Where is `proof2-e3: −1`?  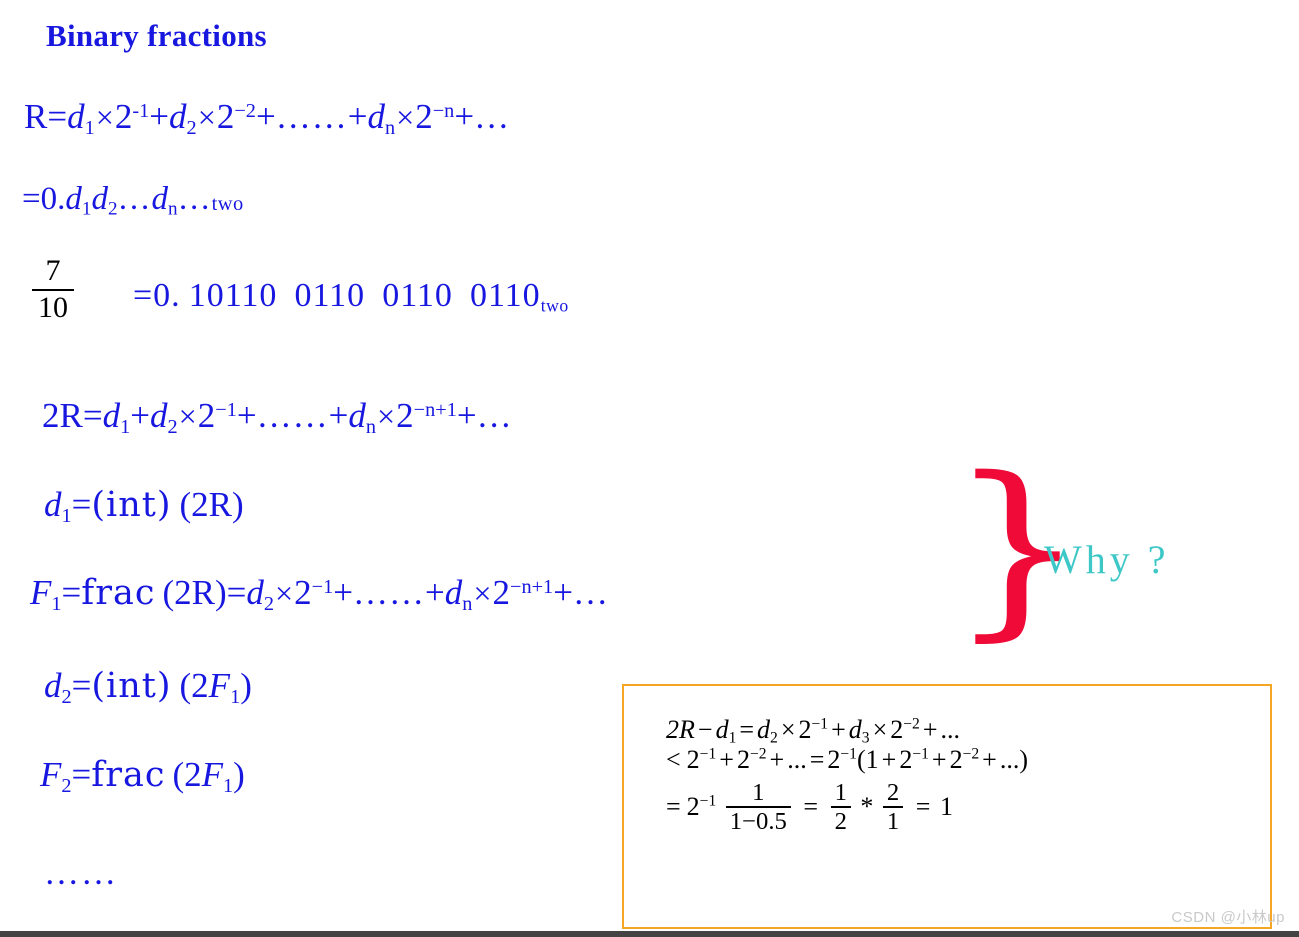 proof2-e3: −1 is located at coordinates (848, 754).